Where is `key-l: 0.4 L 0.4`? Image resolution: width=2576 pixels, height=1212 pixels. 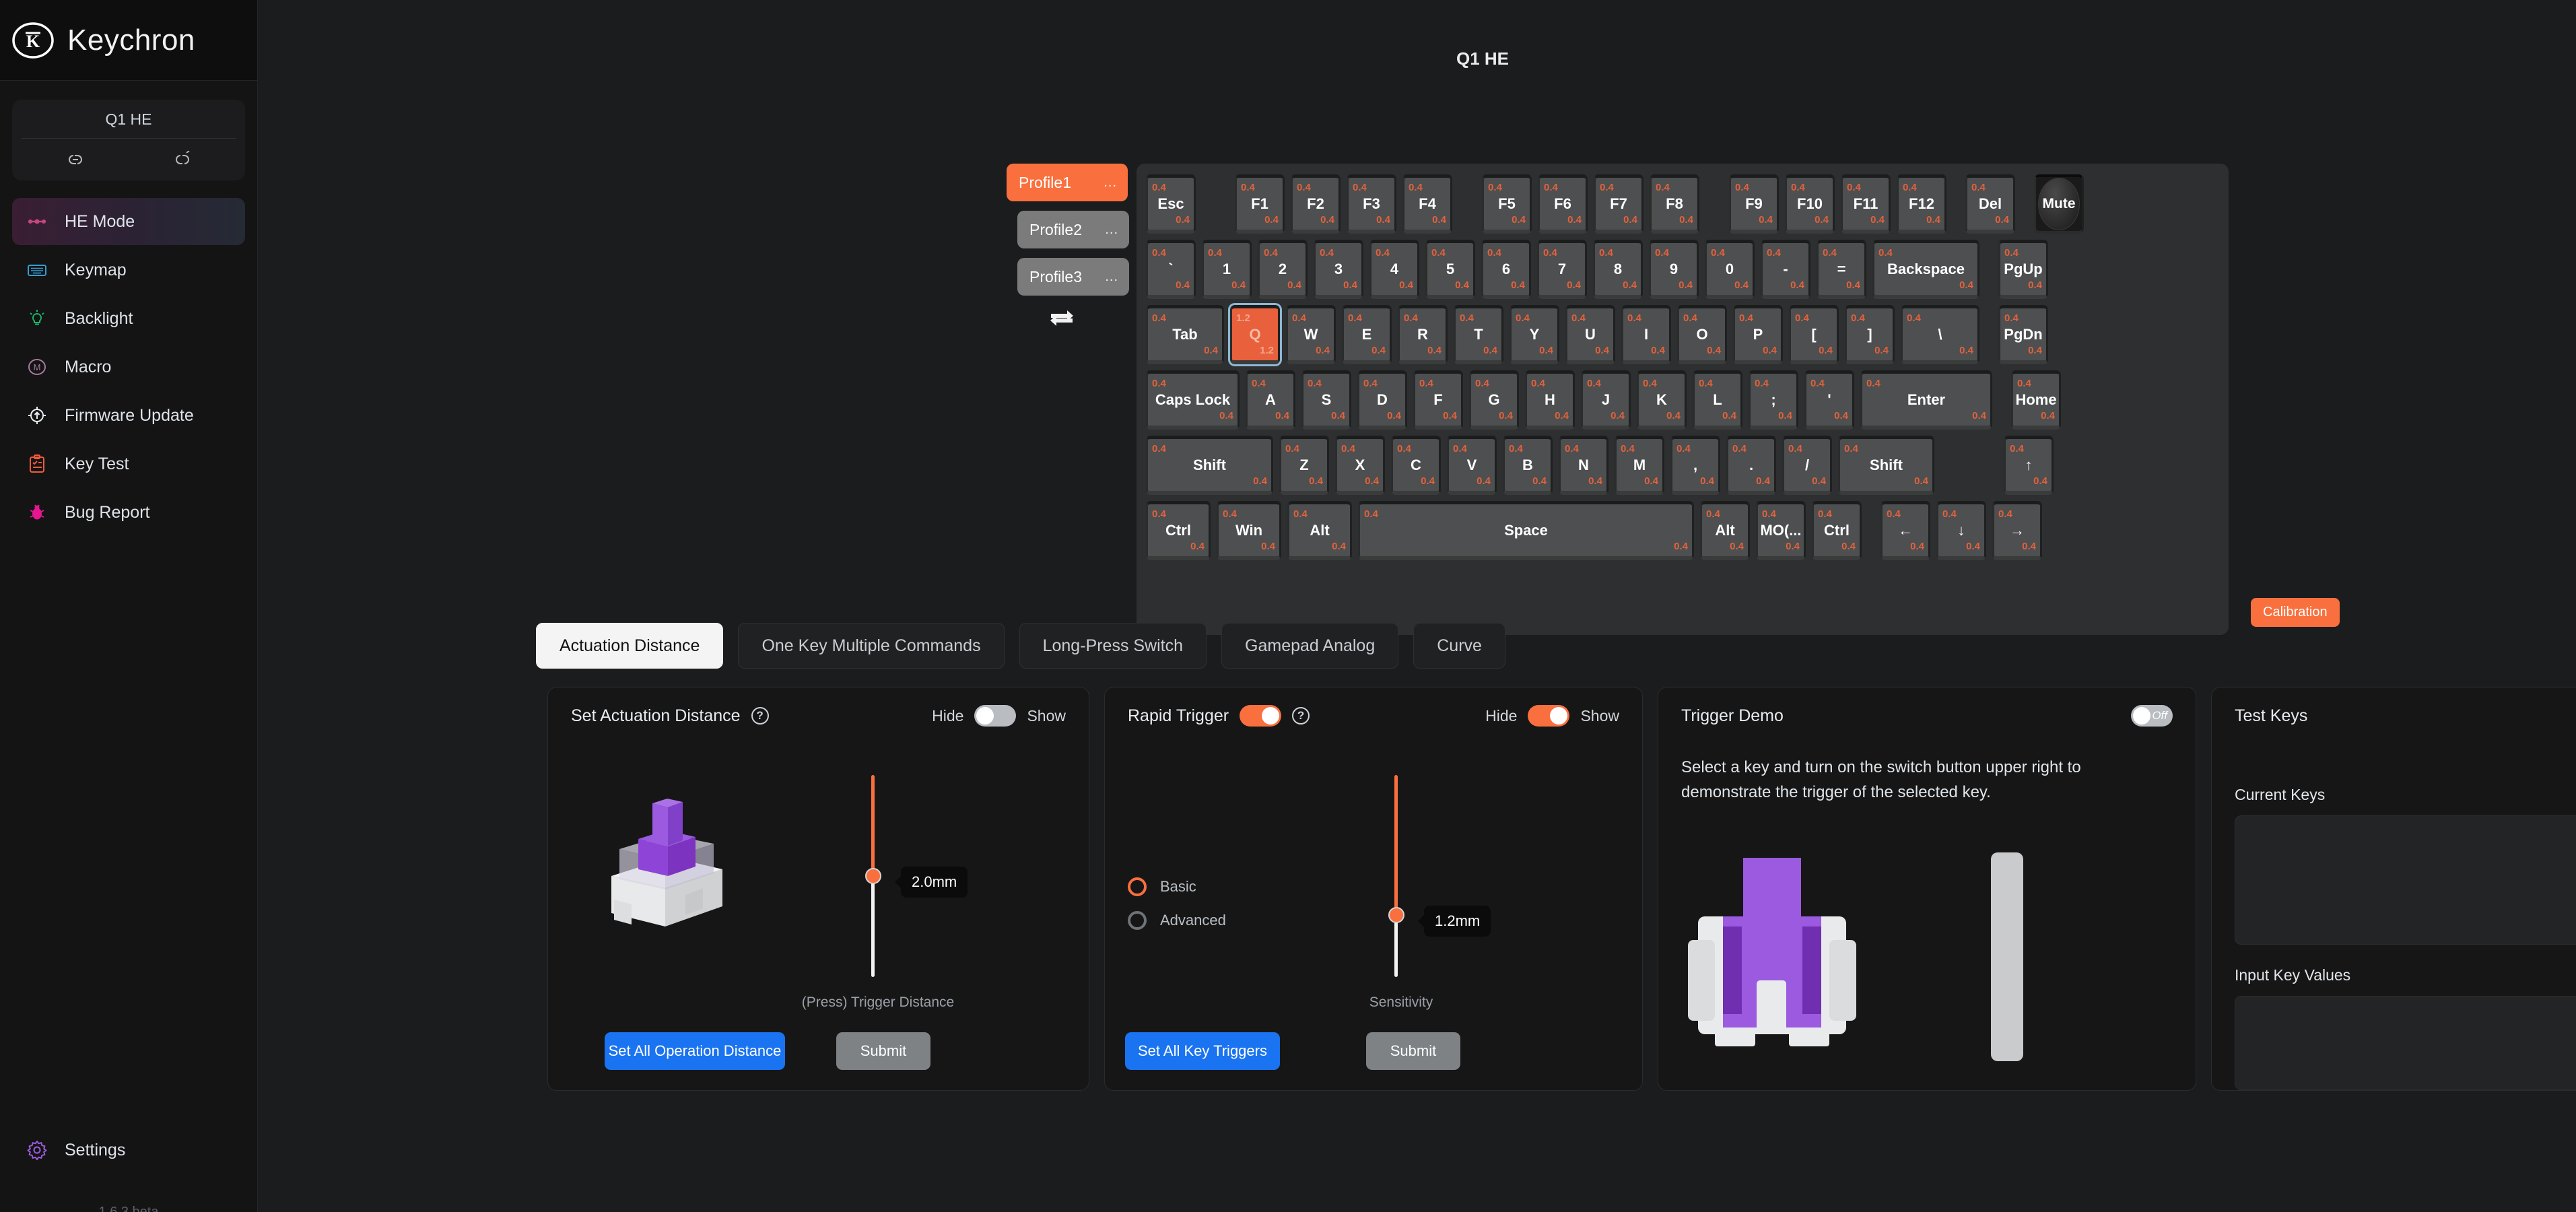 key-l: 0.4 L 0.4 is located at coordinates (1717, 400).